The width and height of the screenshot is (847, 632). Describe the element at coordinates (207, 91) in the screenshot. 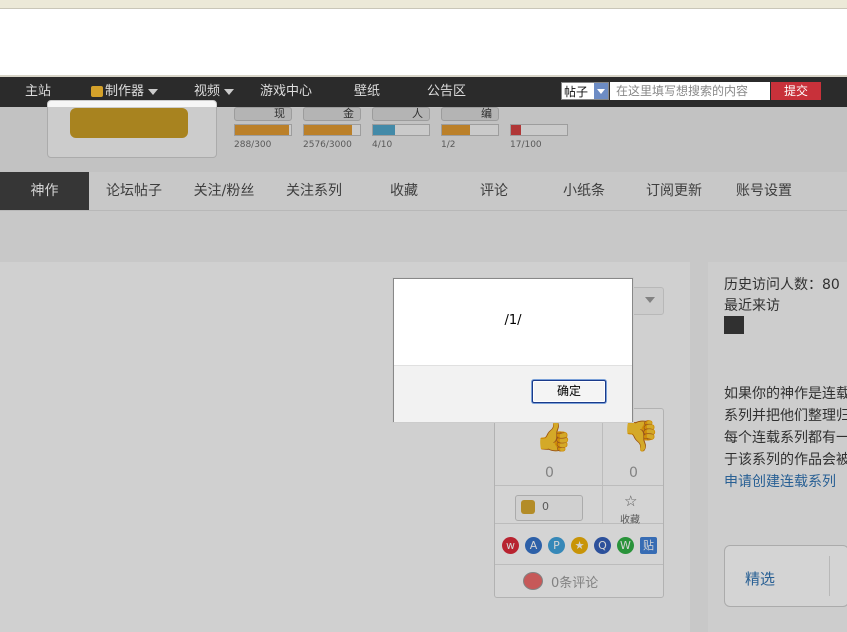

I see `nav-label: 视频` at that location.